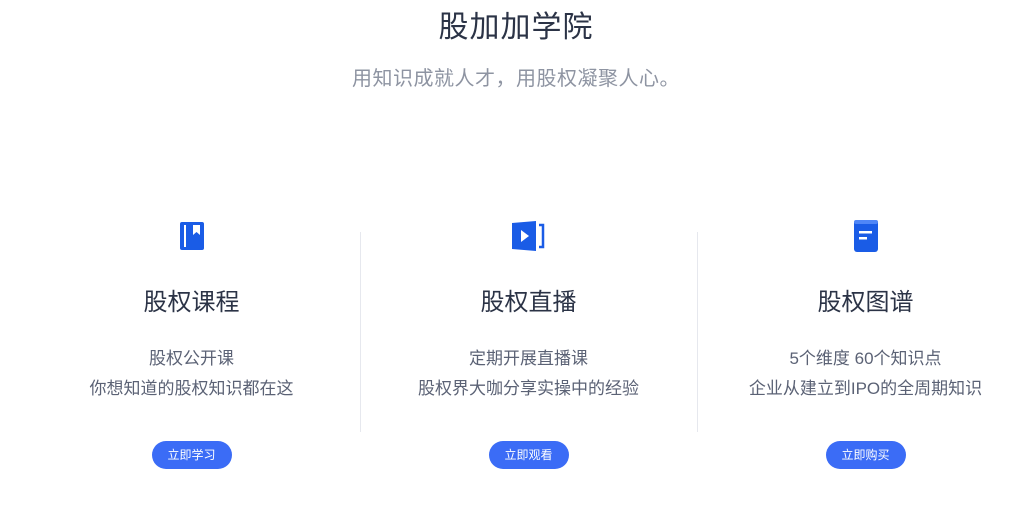 Image resolution: width=1032 pixels, height=524 pixels. Describe the element at coordinates (865, 358) in the screenshot. I see `card-desc-line1: 5个维度 60个知识点` at that location.